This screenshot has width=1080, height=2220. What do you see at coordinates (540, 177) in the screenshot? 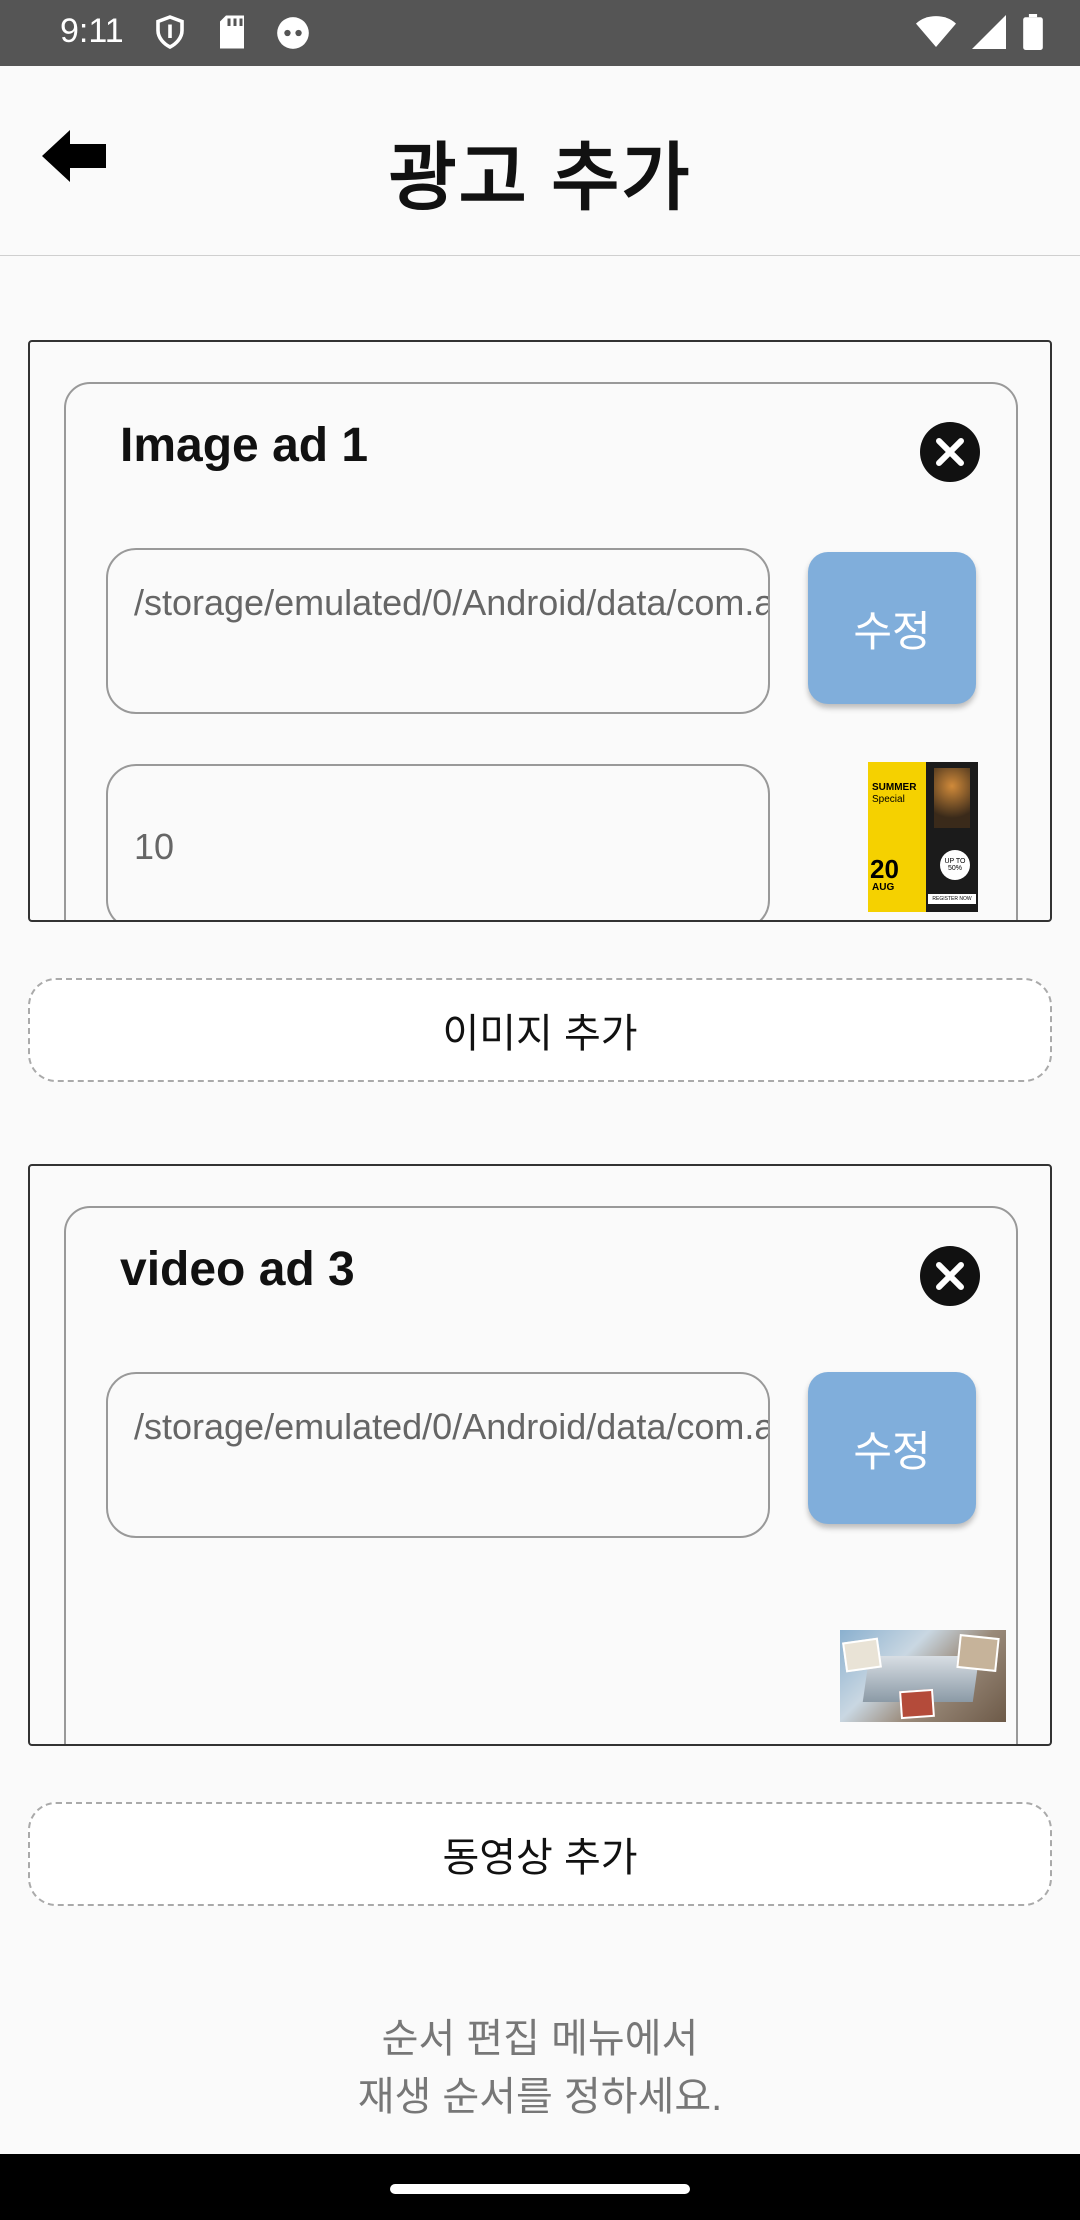
I see `page-title: 광고 추가` at bounding box center [540, 177].